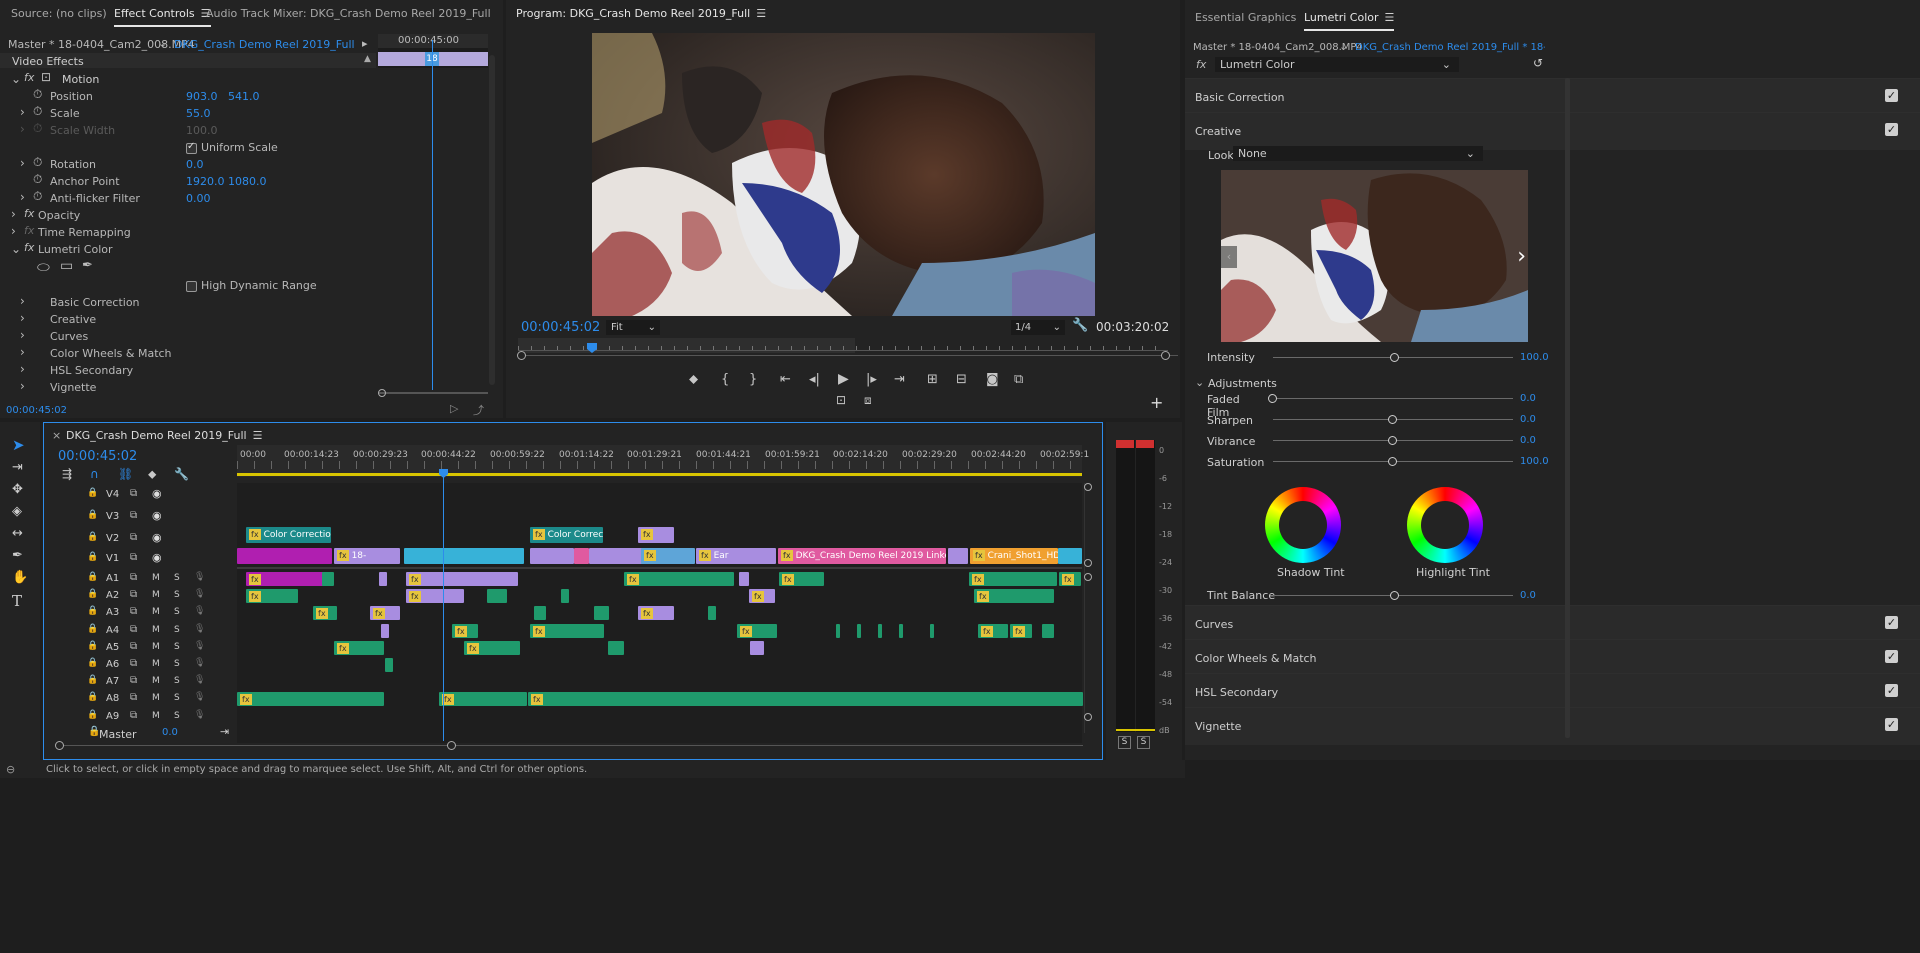 This screenshot has width=1920, height=953. Describe the element at coordinates (552, 556) in the screenshot. I see `clip-v1-b` at that location.